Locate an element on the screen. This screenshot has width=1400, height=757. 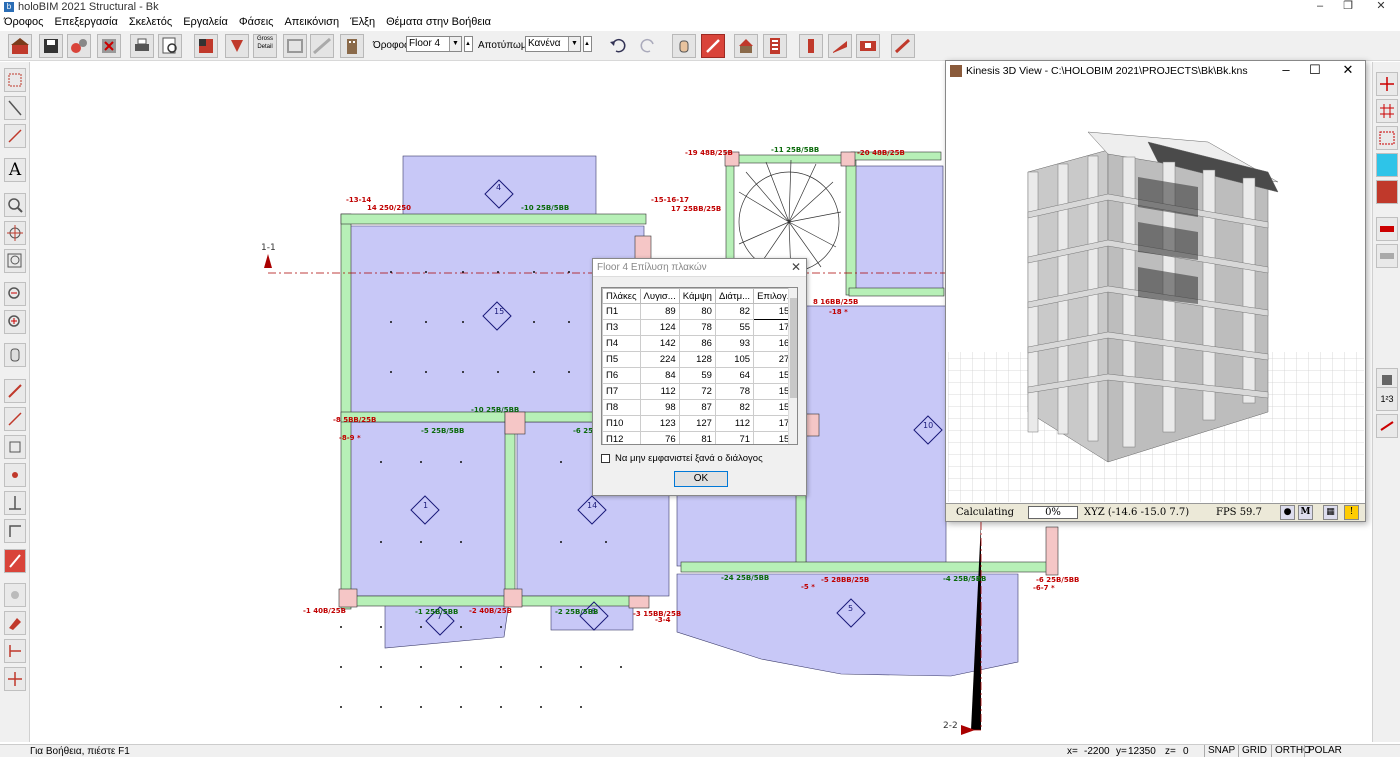
pan-icon is located at coordinates (15, 355).